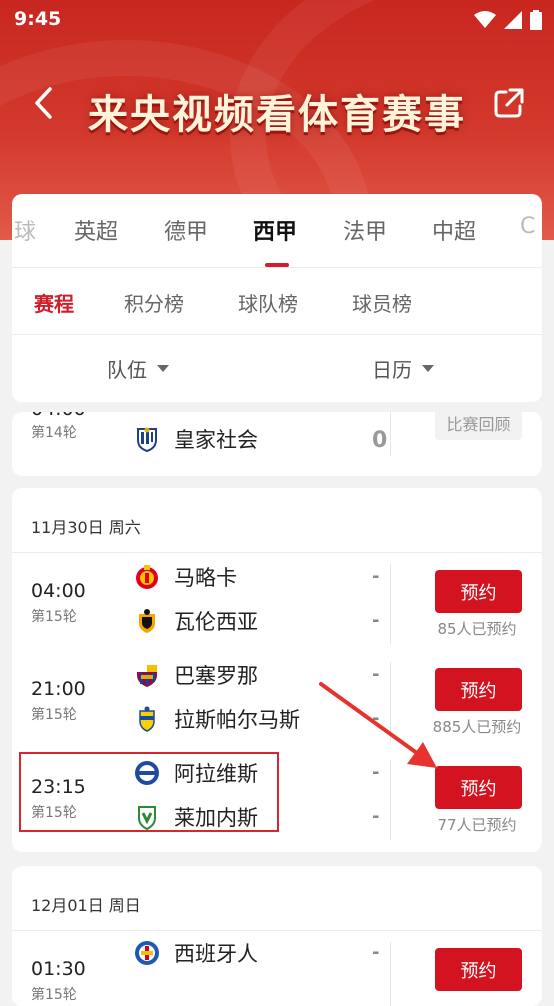 The height and width of the screenshot is (1006, 554). What do you see at coordinates (127, 370) in the screenshot?
I see `team-filter-label: 队伍` at bounding box center [127, 370].